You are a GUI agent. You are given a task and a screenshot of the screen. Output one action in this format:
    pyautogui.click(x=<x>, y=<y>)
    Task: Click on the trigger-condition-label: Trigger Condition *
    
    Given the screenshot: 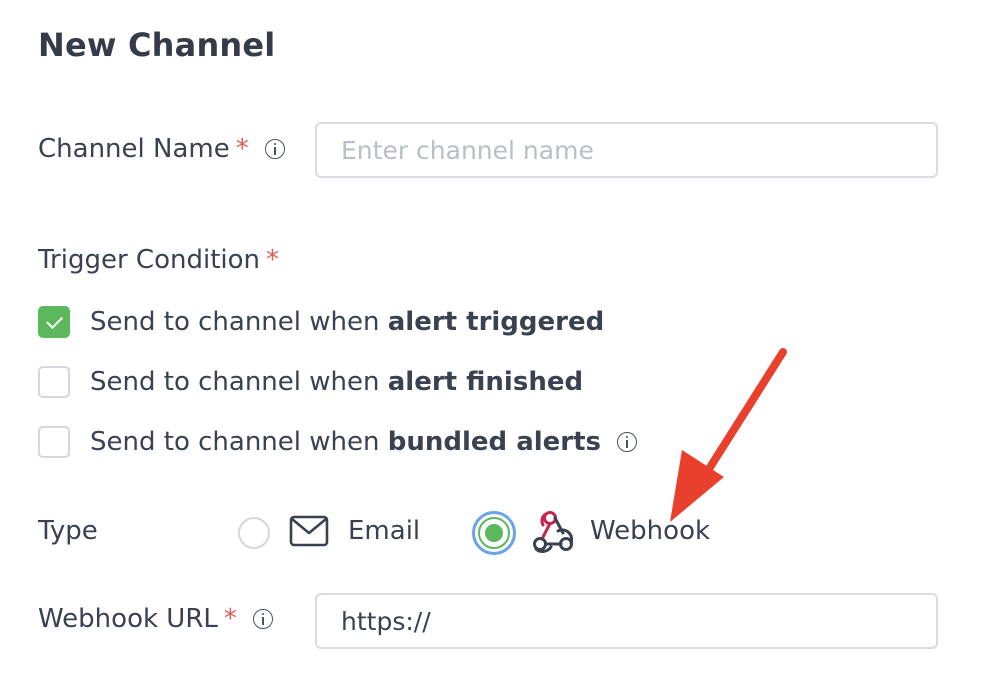 What is the action you would take?
    pyautogui.click(x=158, y=260)
    